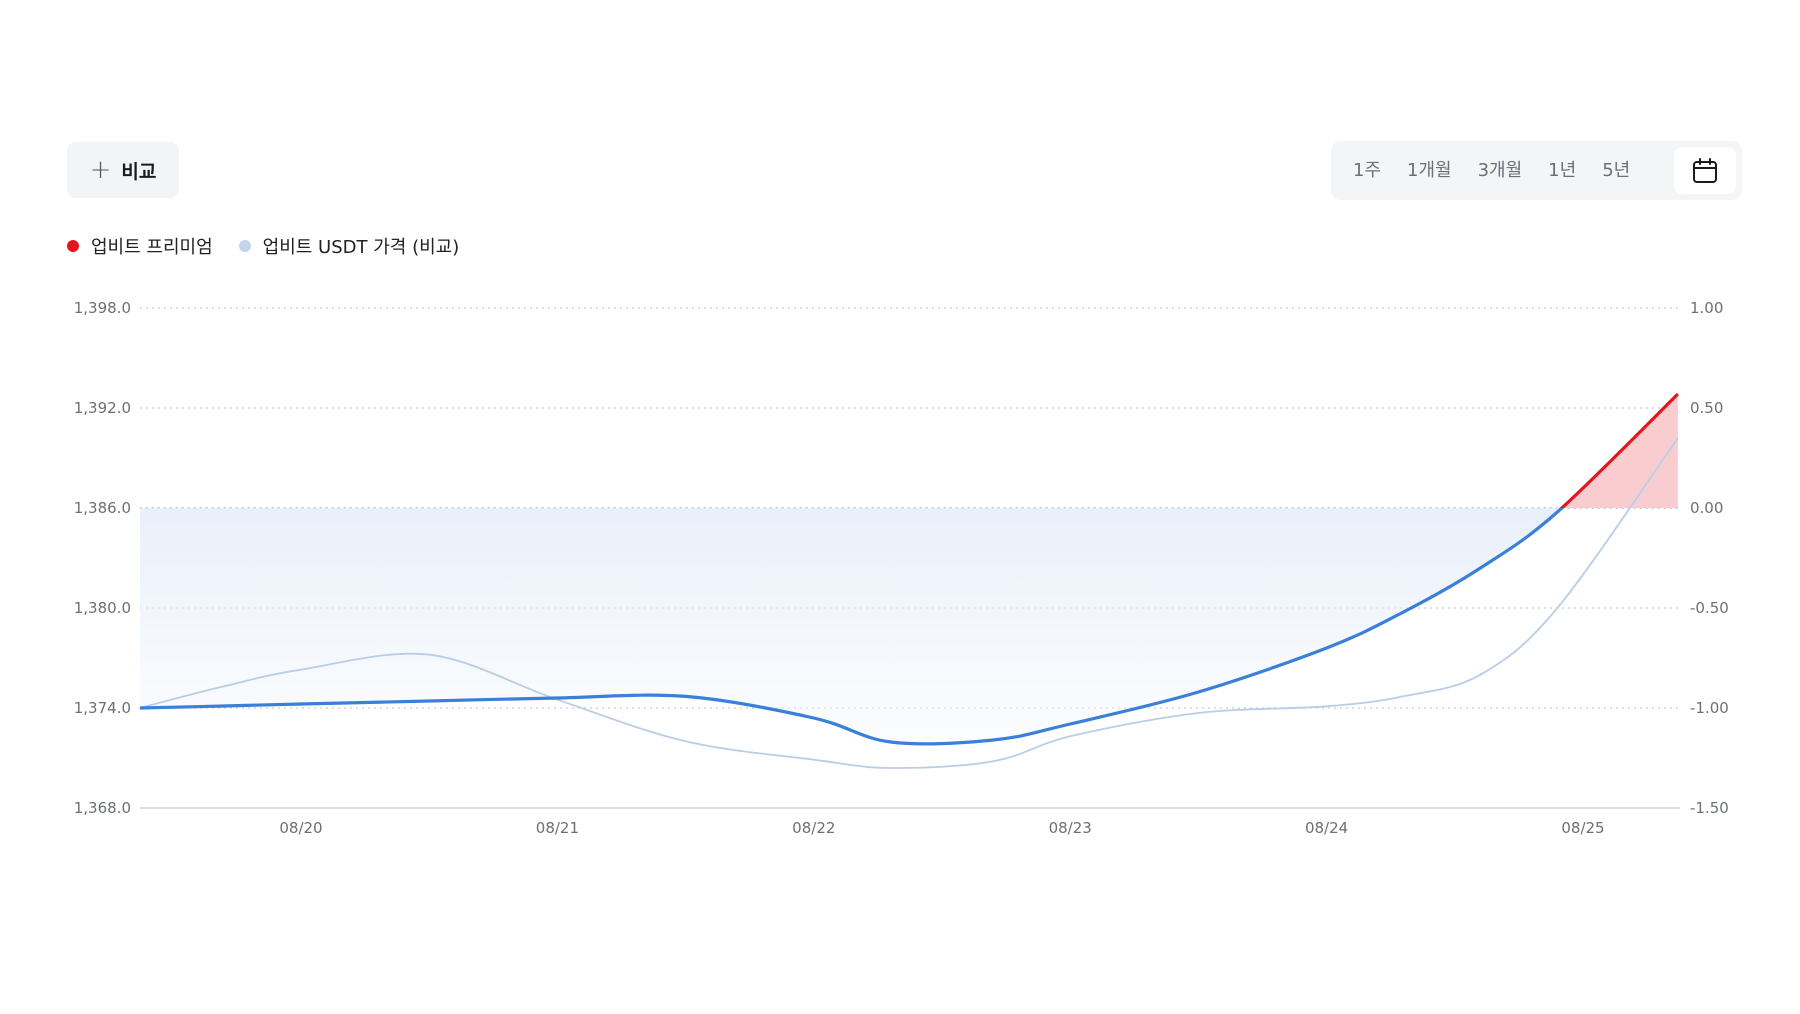 This screenshot has width=1800, height=1014. I want to click on x-tick-label: 08/23, so click(1070, 828).